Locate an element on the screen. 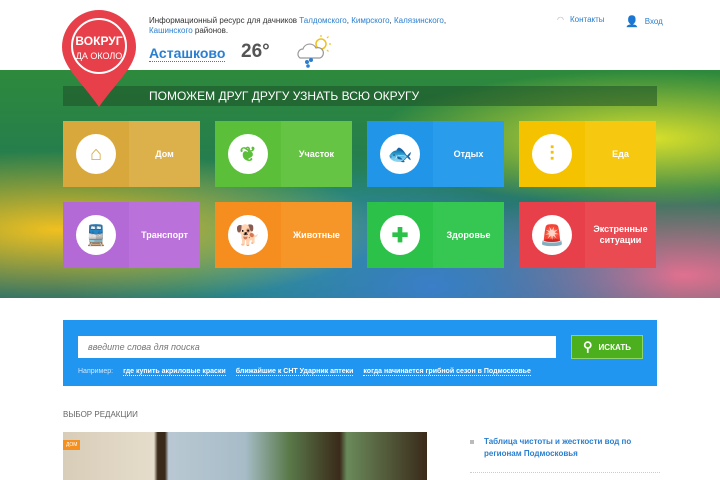  tile-label: Здоровье is located at coordinates (468, 234).